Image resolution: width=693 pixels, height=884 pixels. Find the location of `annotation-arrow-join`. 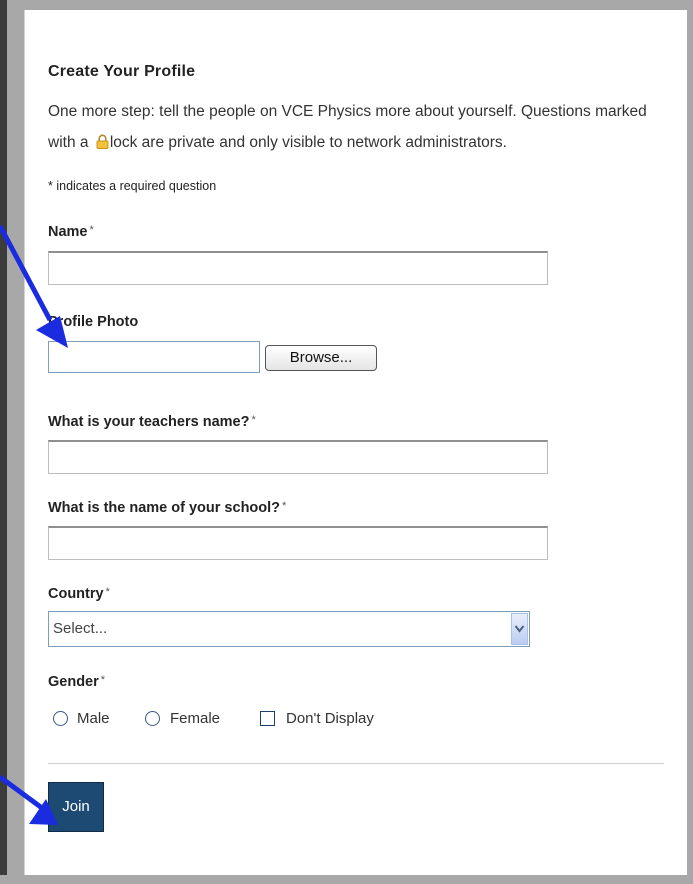

annotation-arrow-join is located at coordinates (29, 799).